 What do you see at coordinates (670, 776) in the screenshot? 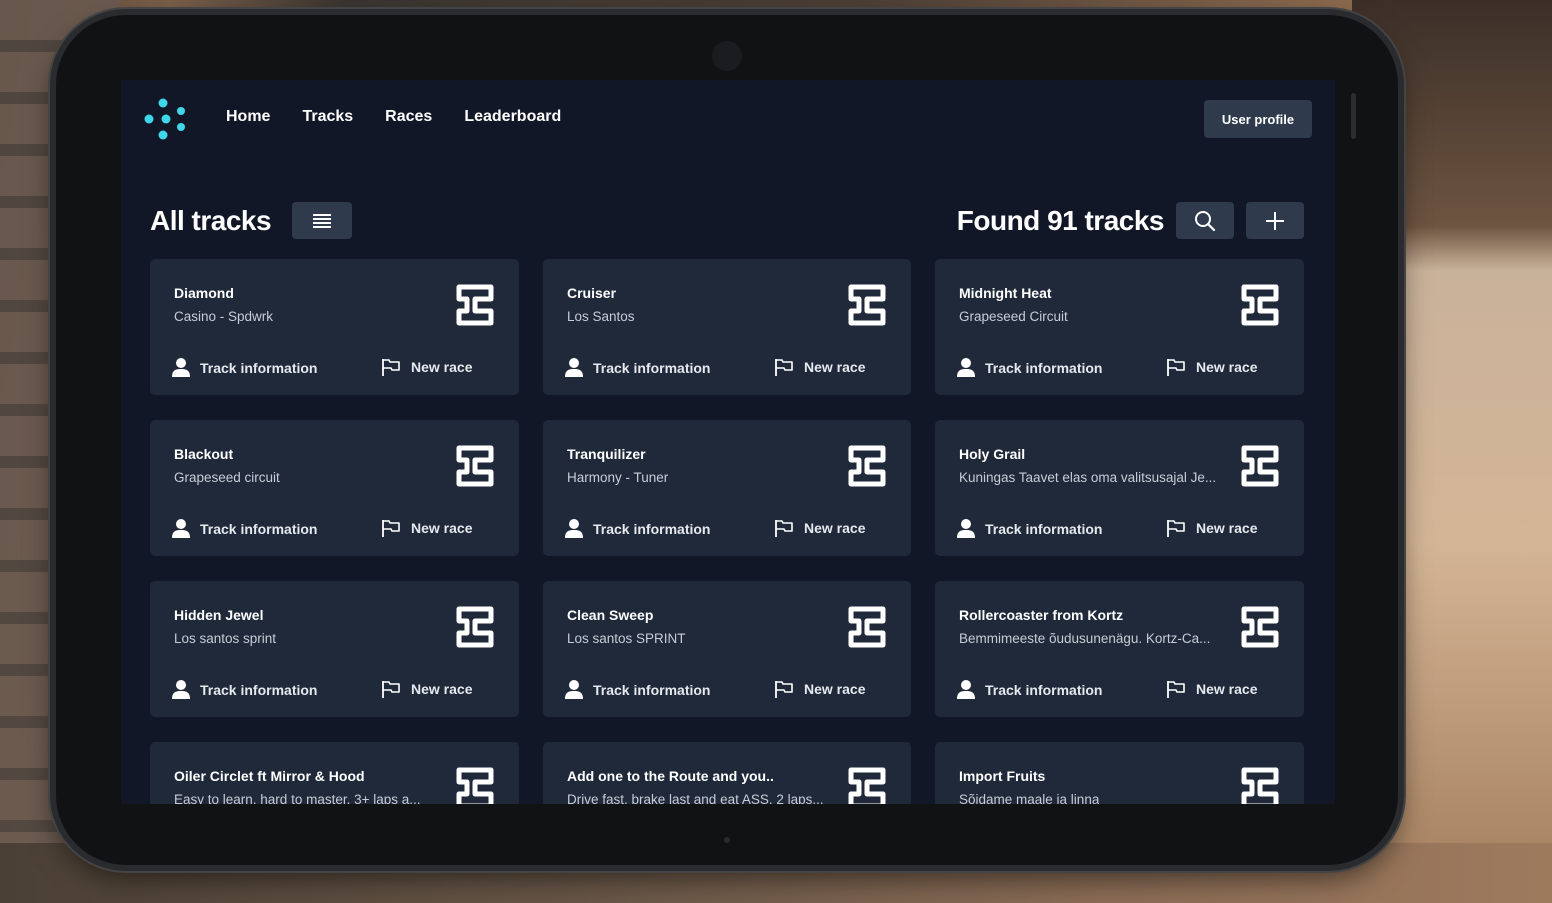
I see `track-name: Add one to the Route and you..` at bounding box center [670, 776].